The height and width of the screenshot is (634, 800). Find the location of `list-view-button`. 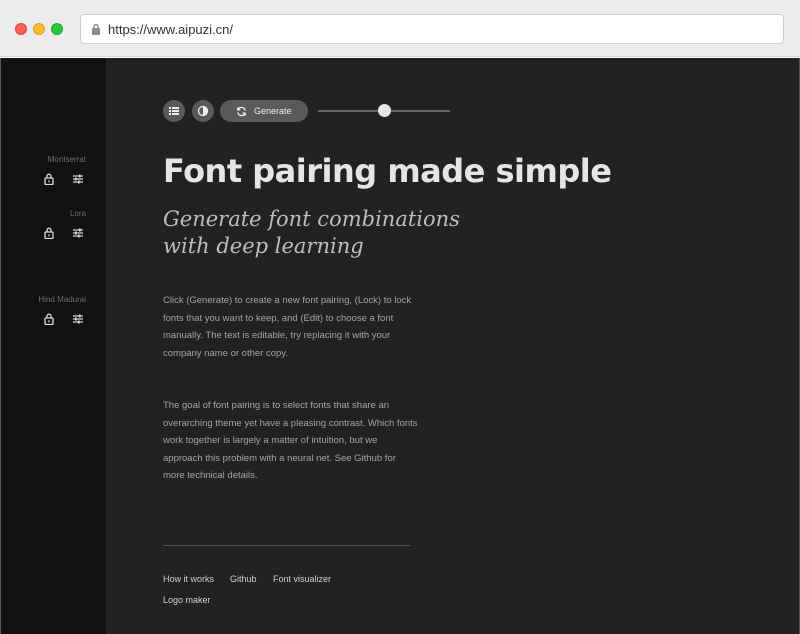

list-view-button is located at coordinates (174, 111).